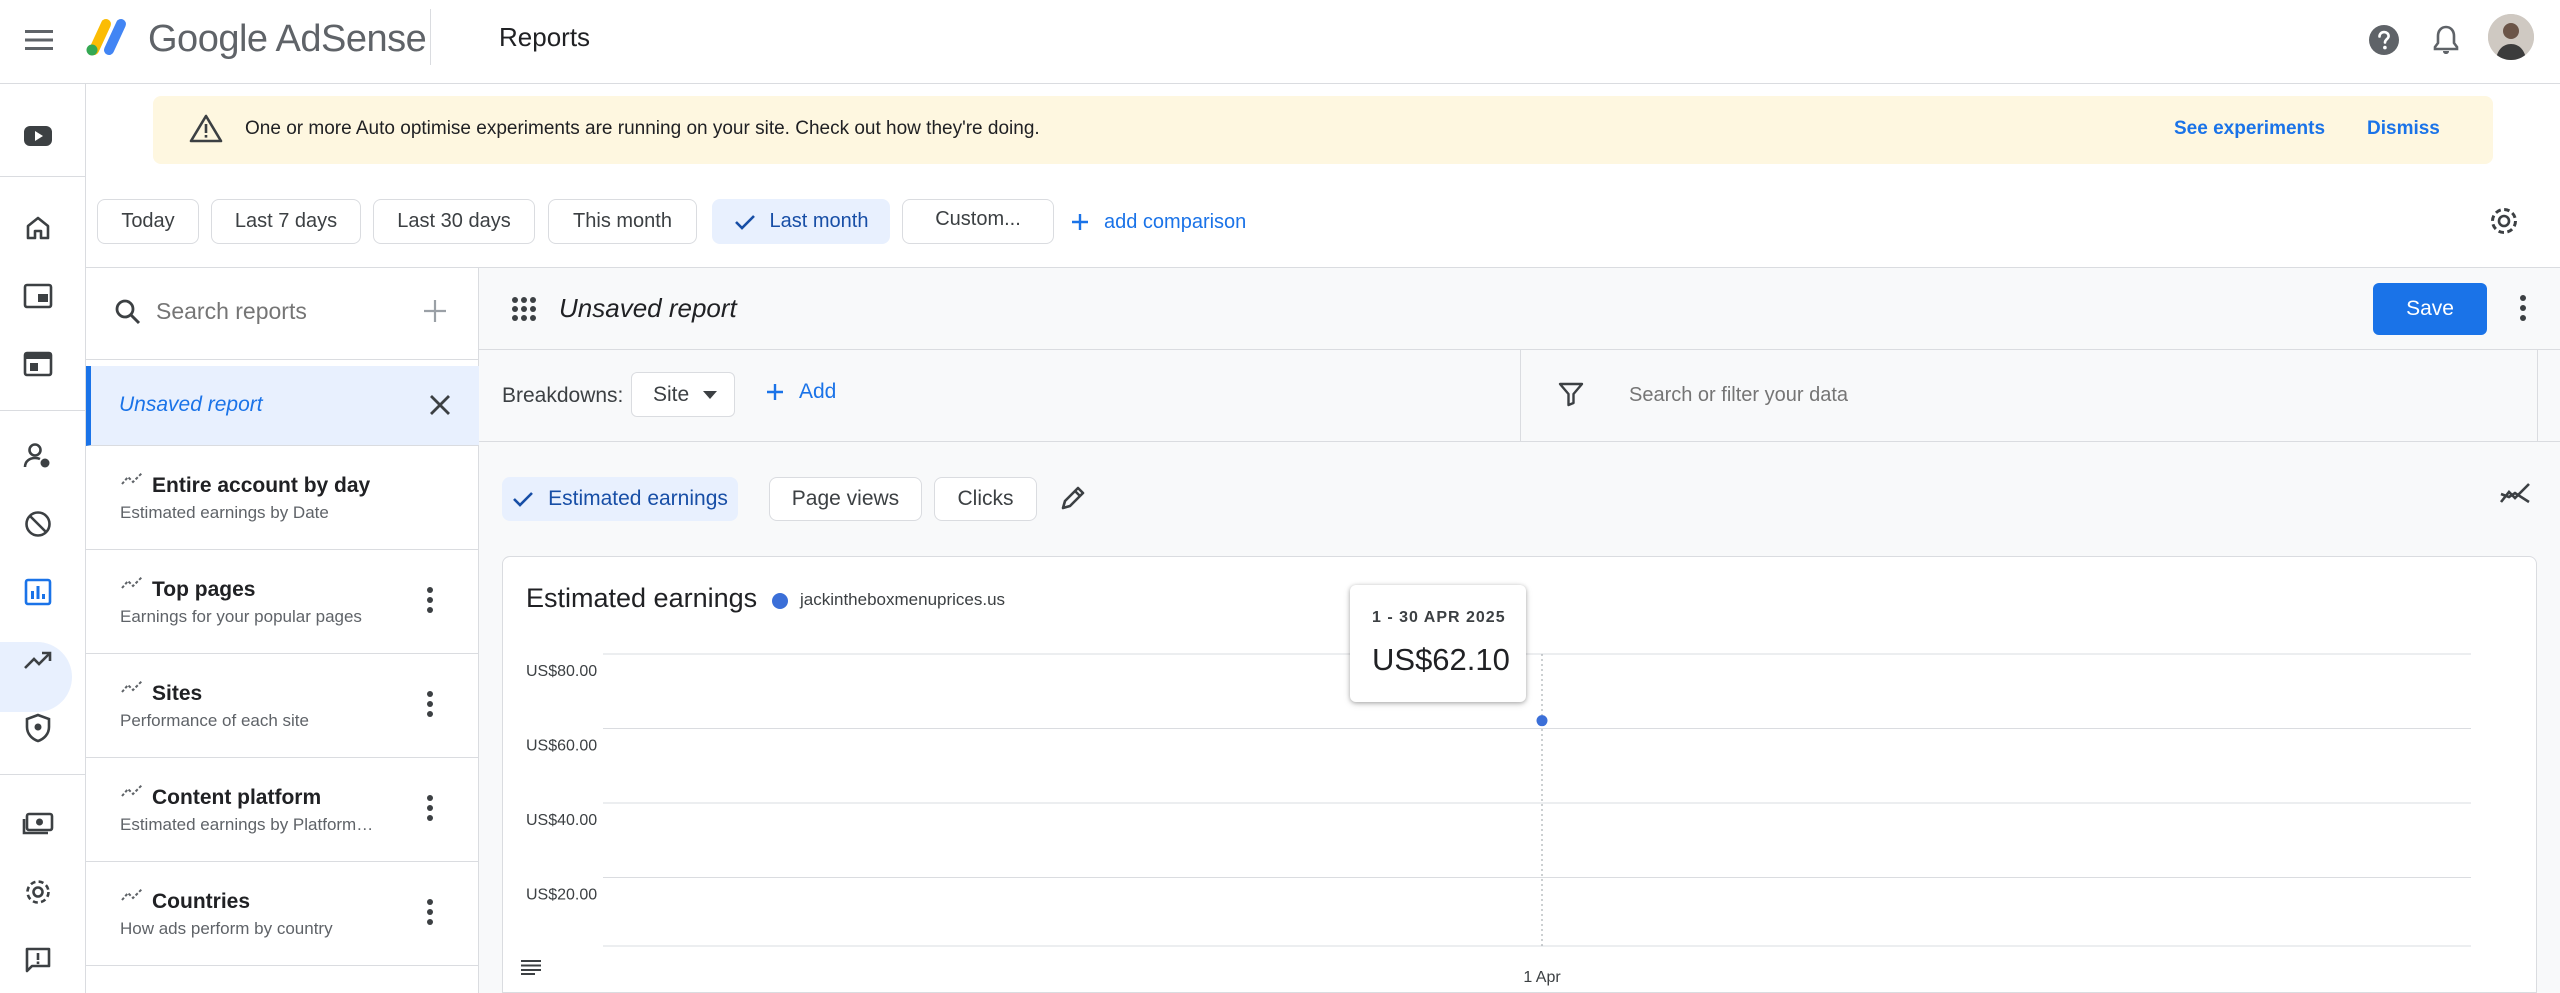 This screenshot has height=993, width=2560. I want to click on table-view-button, so click(531, 967).